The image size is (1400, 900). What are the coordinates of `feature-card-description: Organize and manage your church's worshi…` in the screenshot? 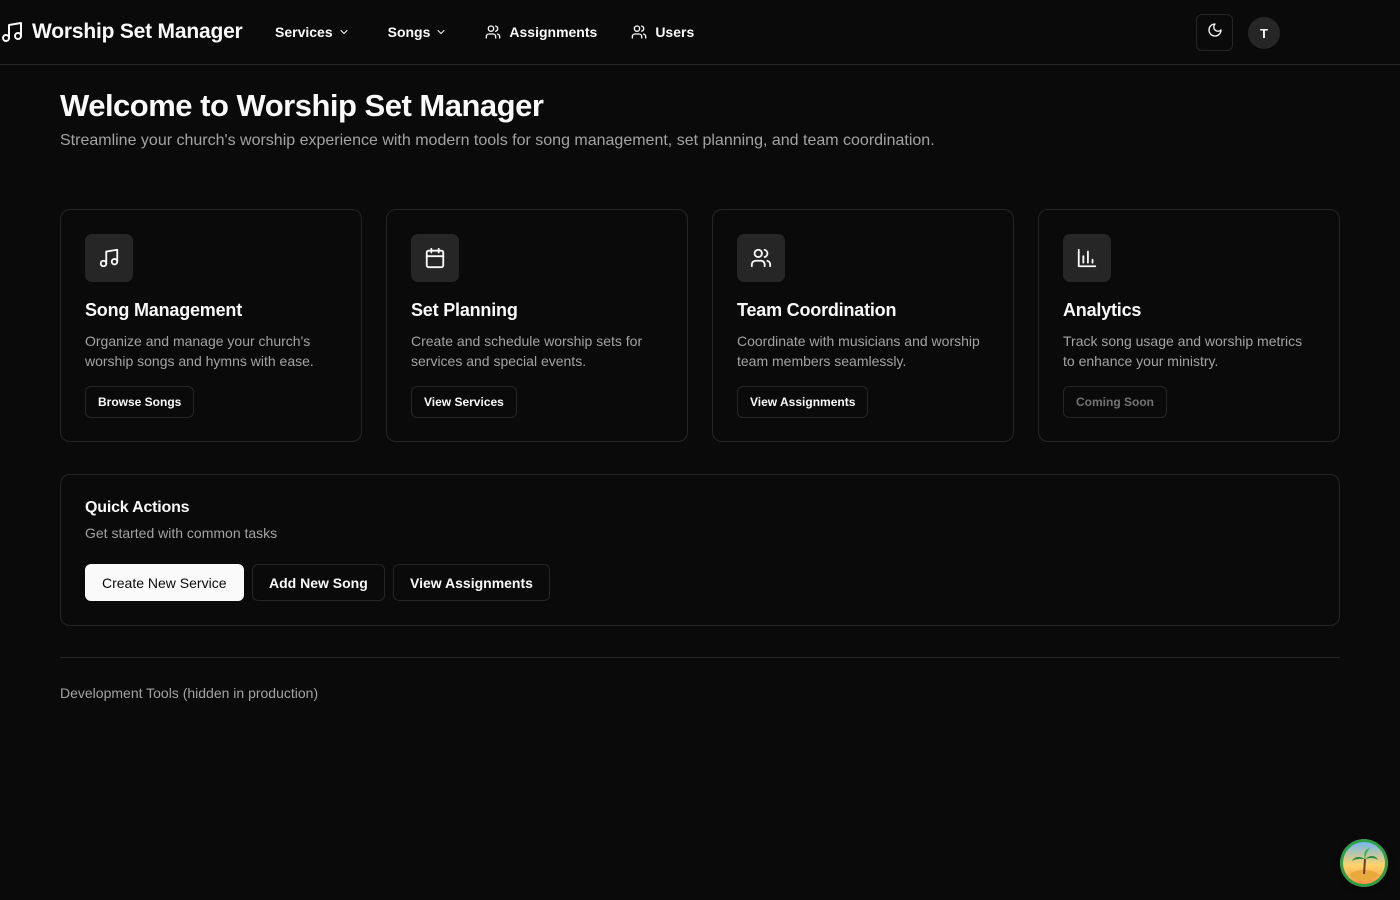 It's located at (199, 351).